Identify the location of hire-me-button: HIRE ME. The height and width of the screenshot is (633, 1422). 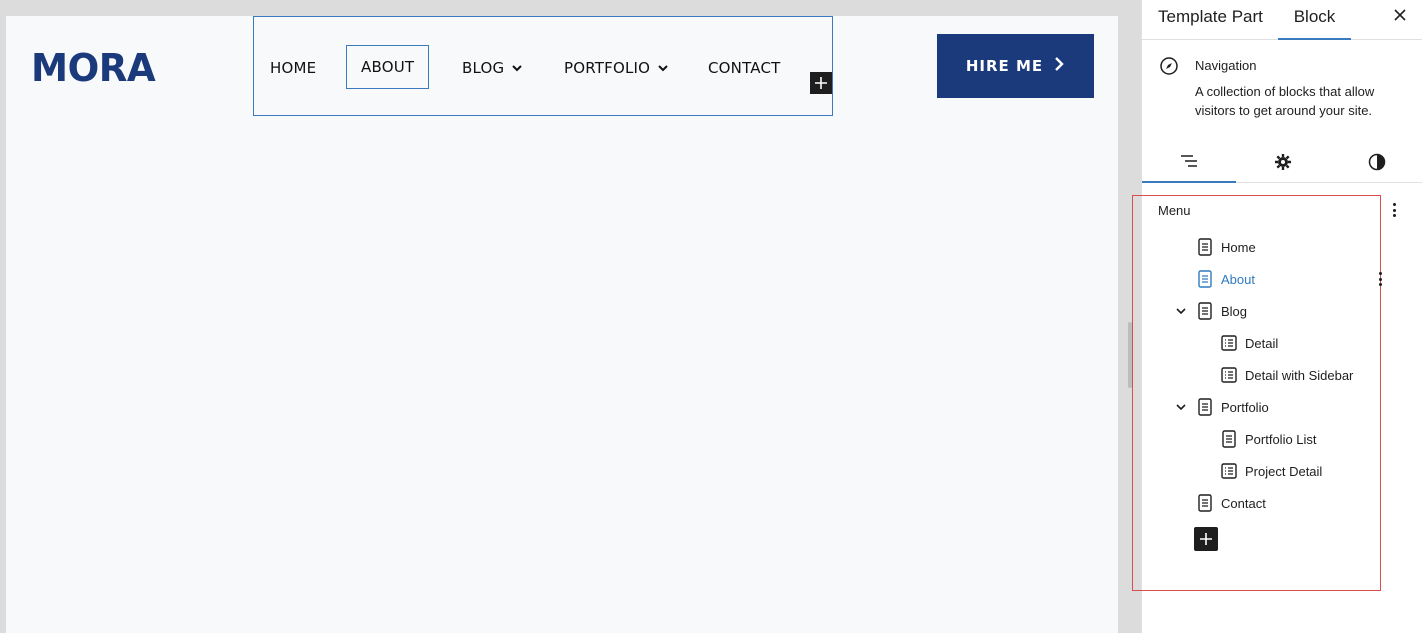
(1015, 66).